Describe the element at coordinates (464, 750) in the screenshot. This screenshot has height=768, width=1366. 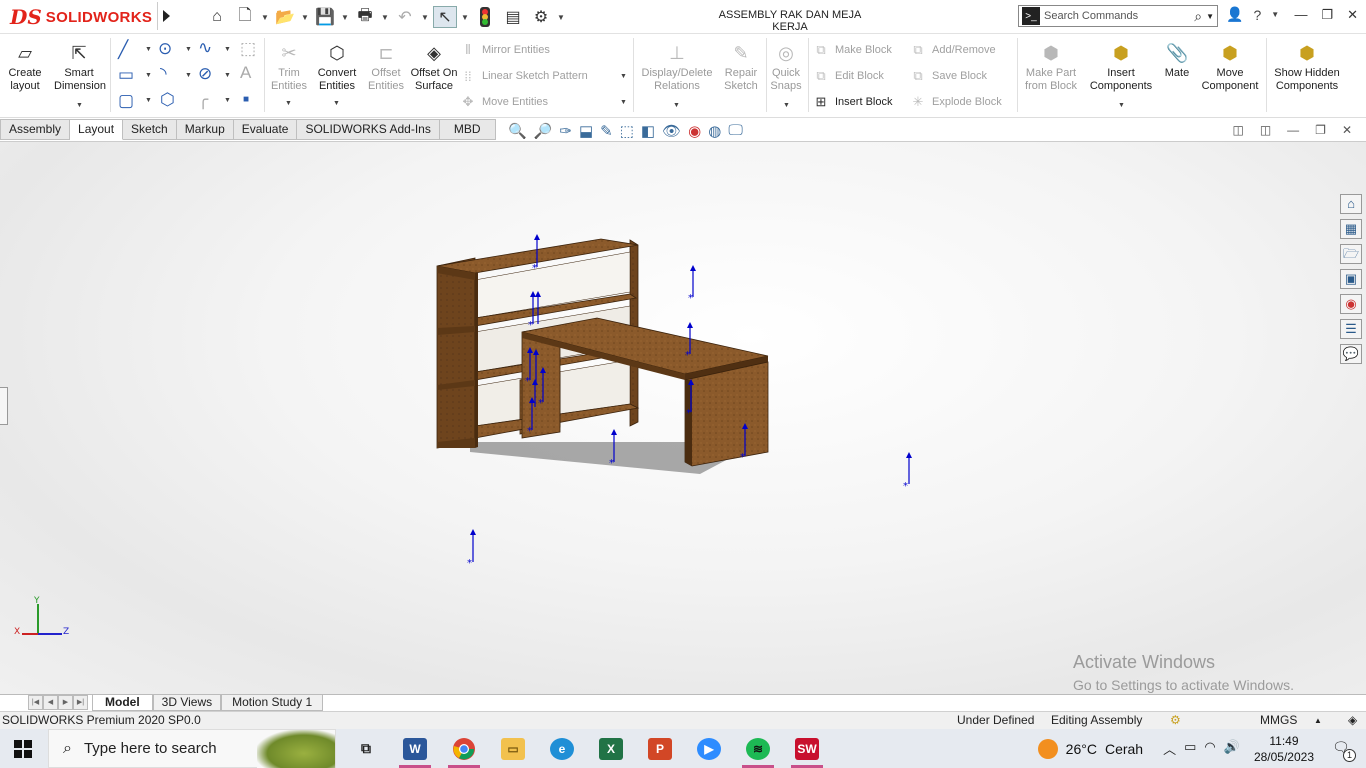
I see `chrome-app-icon` at that location.